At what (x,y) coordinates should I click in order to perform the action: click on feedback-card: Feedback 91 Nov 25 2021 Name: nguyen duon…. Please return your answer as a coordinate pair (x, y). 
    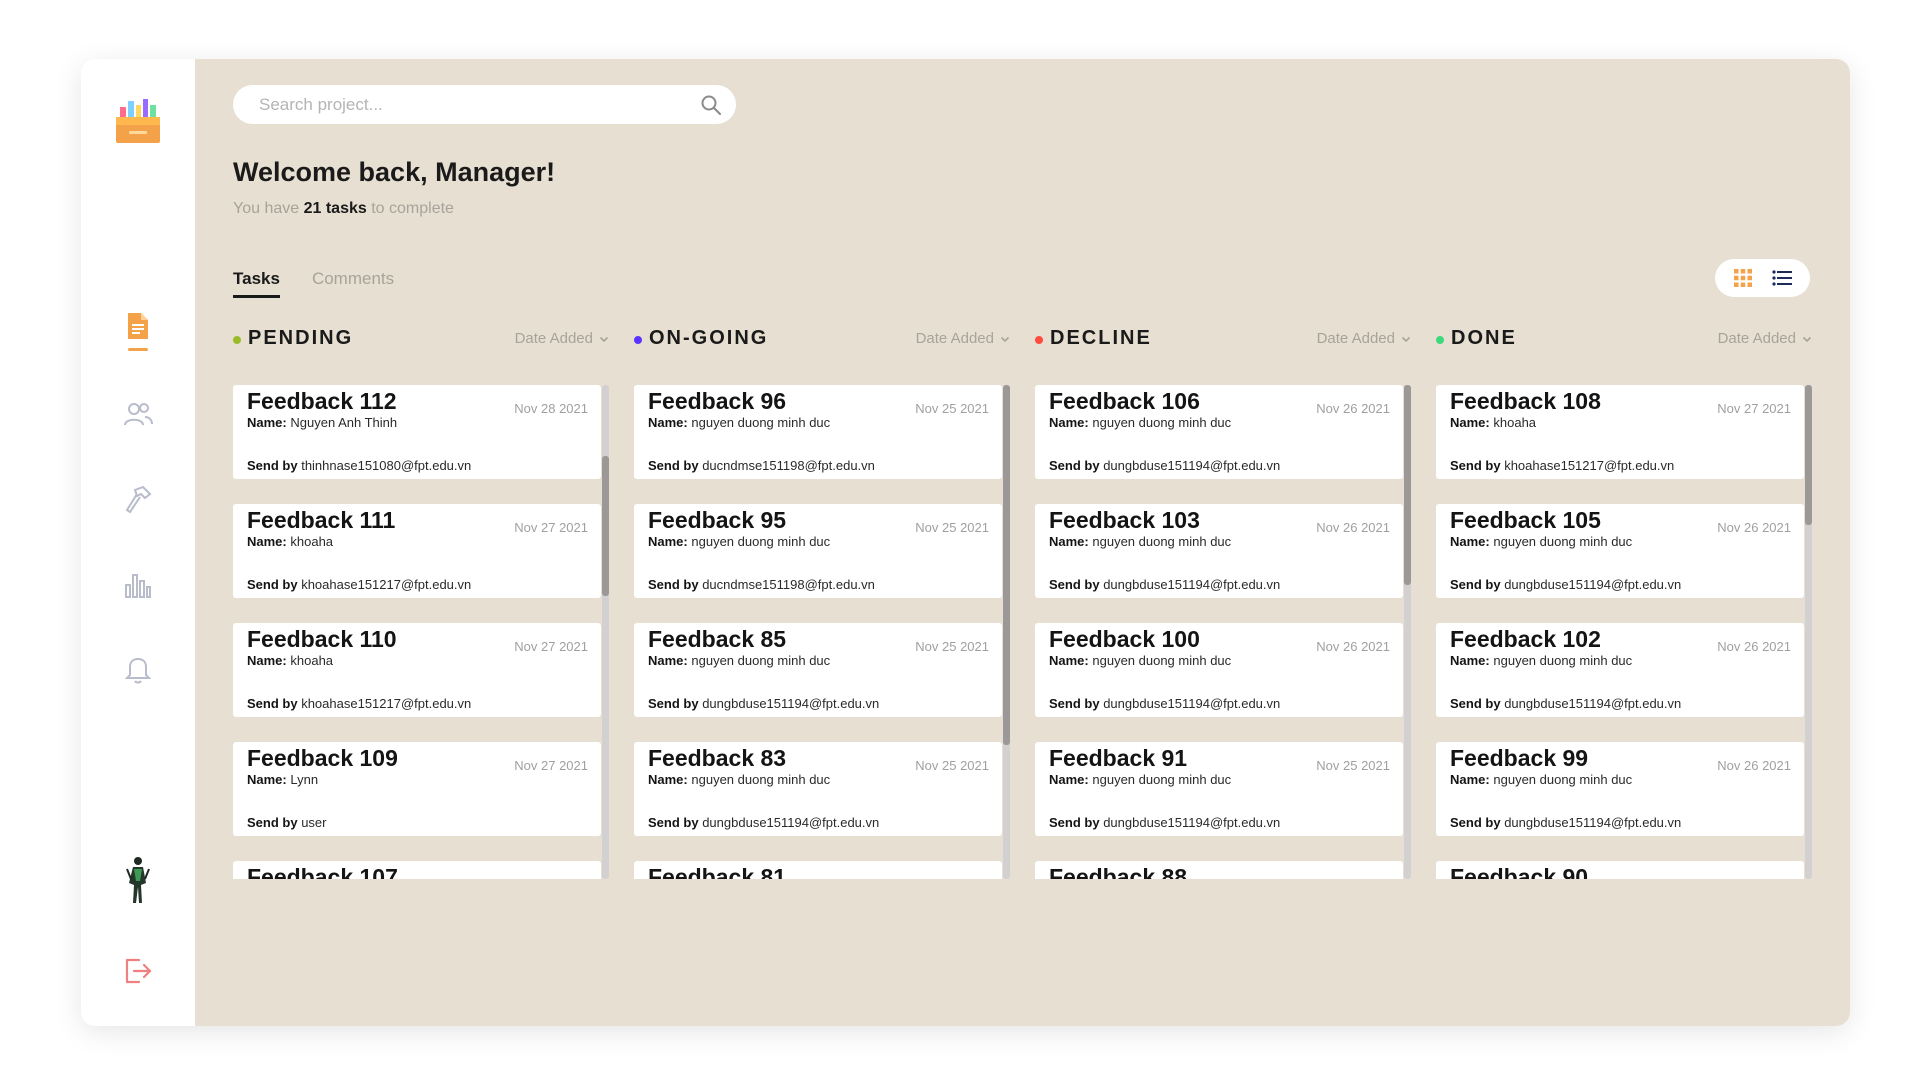
    Looking at the image, I should click on (1219, 789).